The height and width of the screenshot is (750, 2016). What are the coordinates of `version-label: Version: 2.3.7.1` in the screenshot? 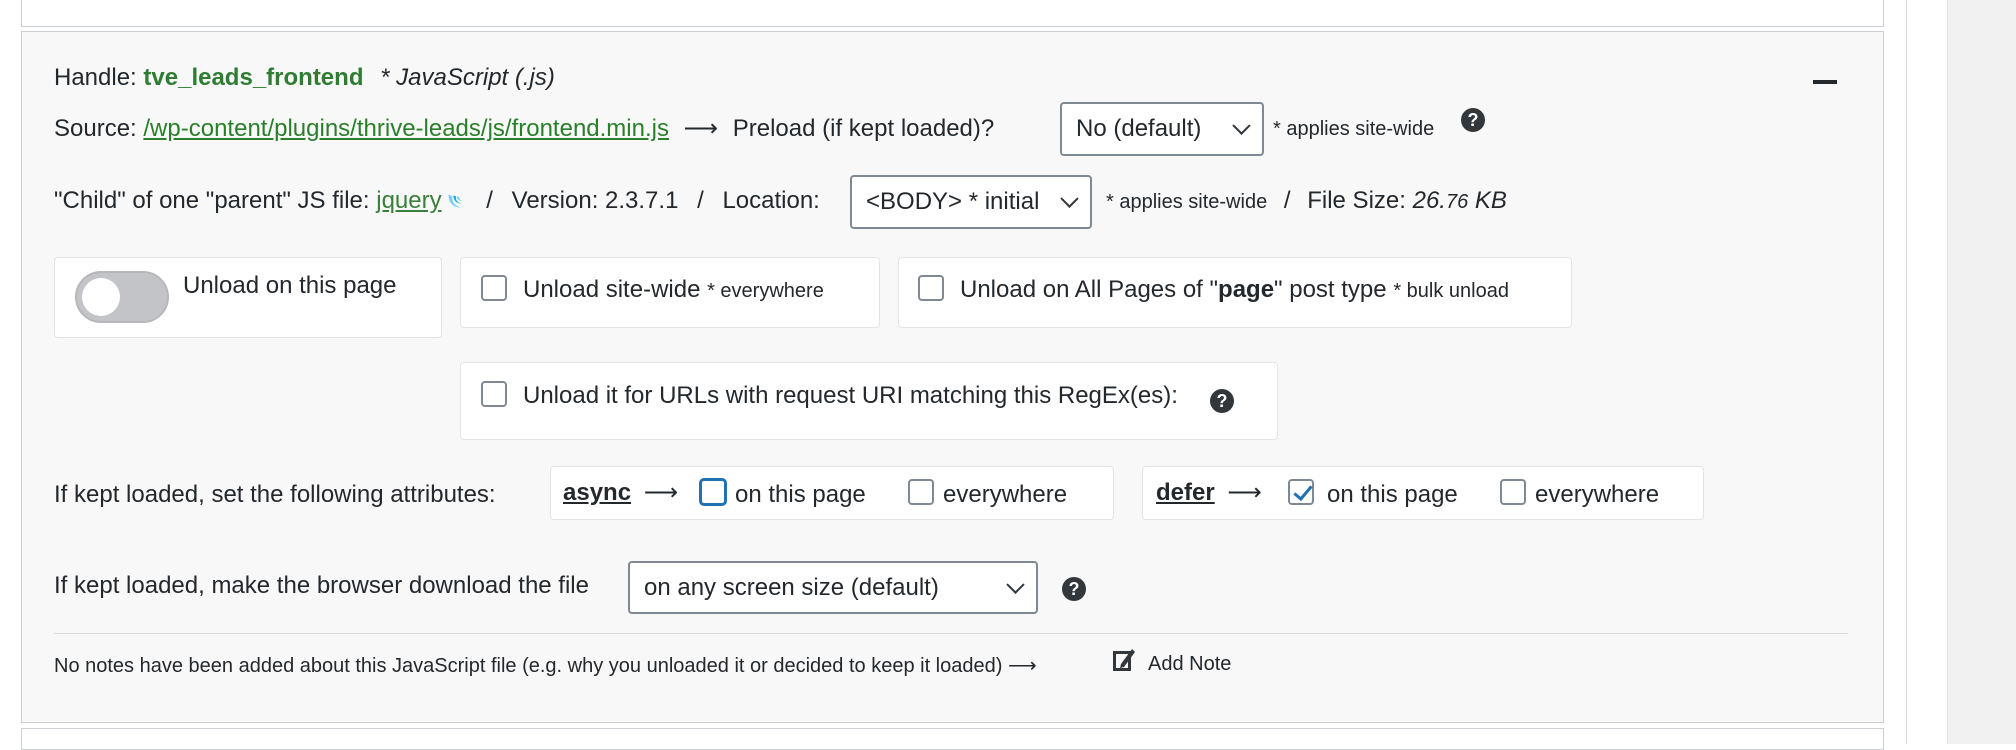 It's located at (595, 200).